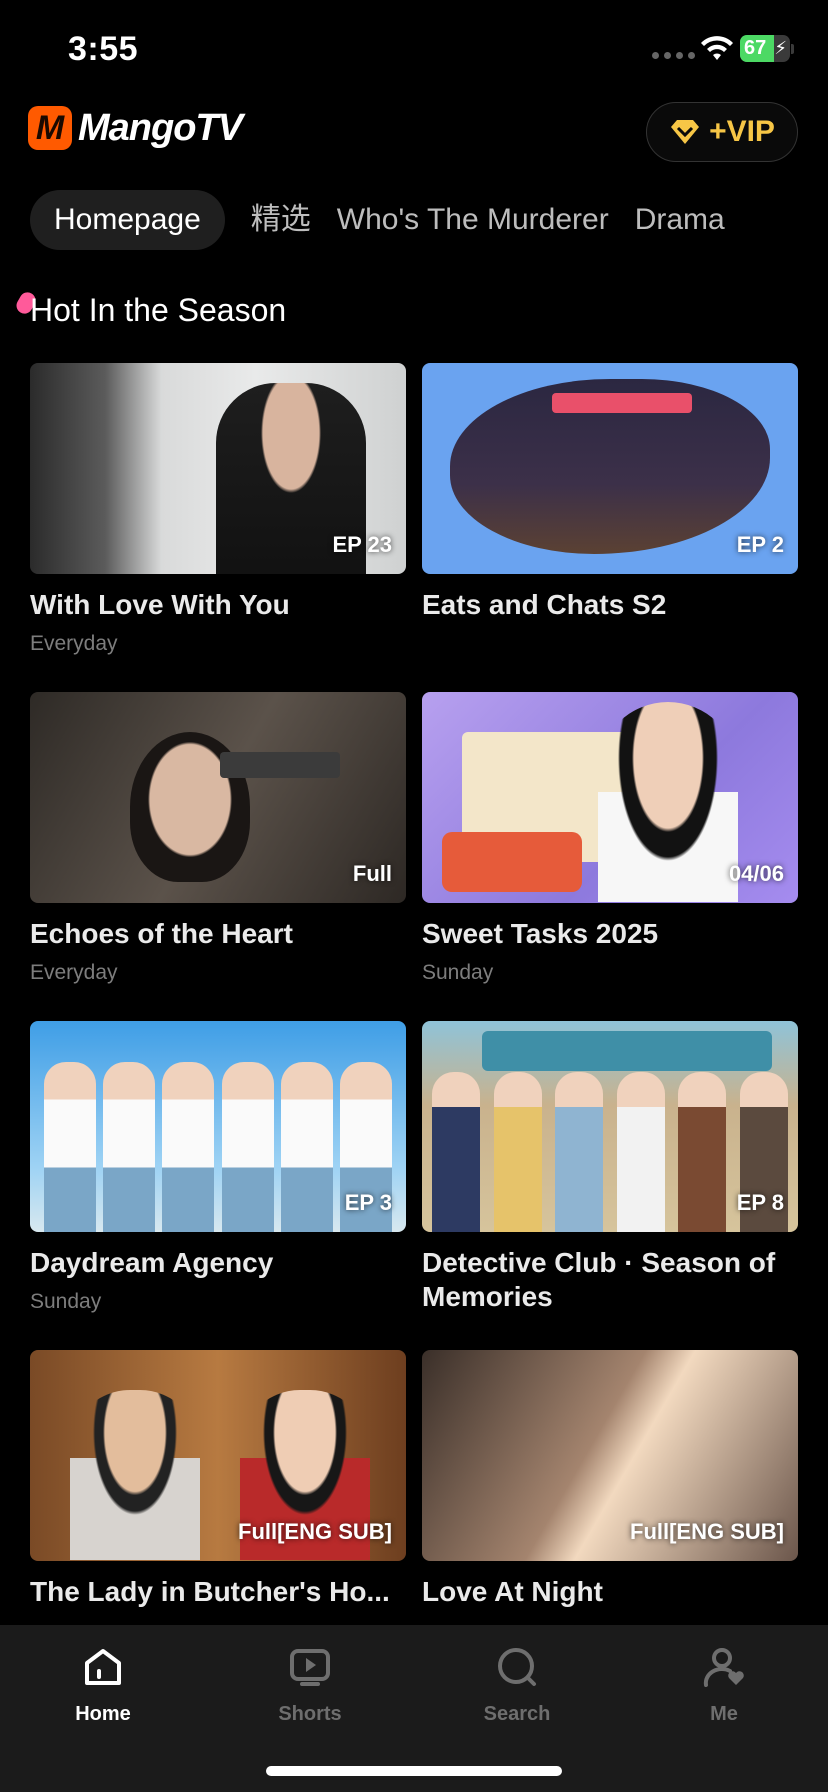  I want to click on card-title: Detective Club · Season of Memories, so click(599, 1279).